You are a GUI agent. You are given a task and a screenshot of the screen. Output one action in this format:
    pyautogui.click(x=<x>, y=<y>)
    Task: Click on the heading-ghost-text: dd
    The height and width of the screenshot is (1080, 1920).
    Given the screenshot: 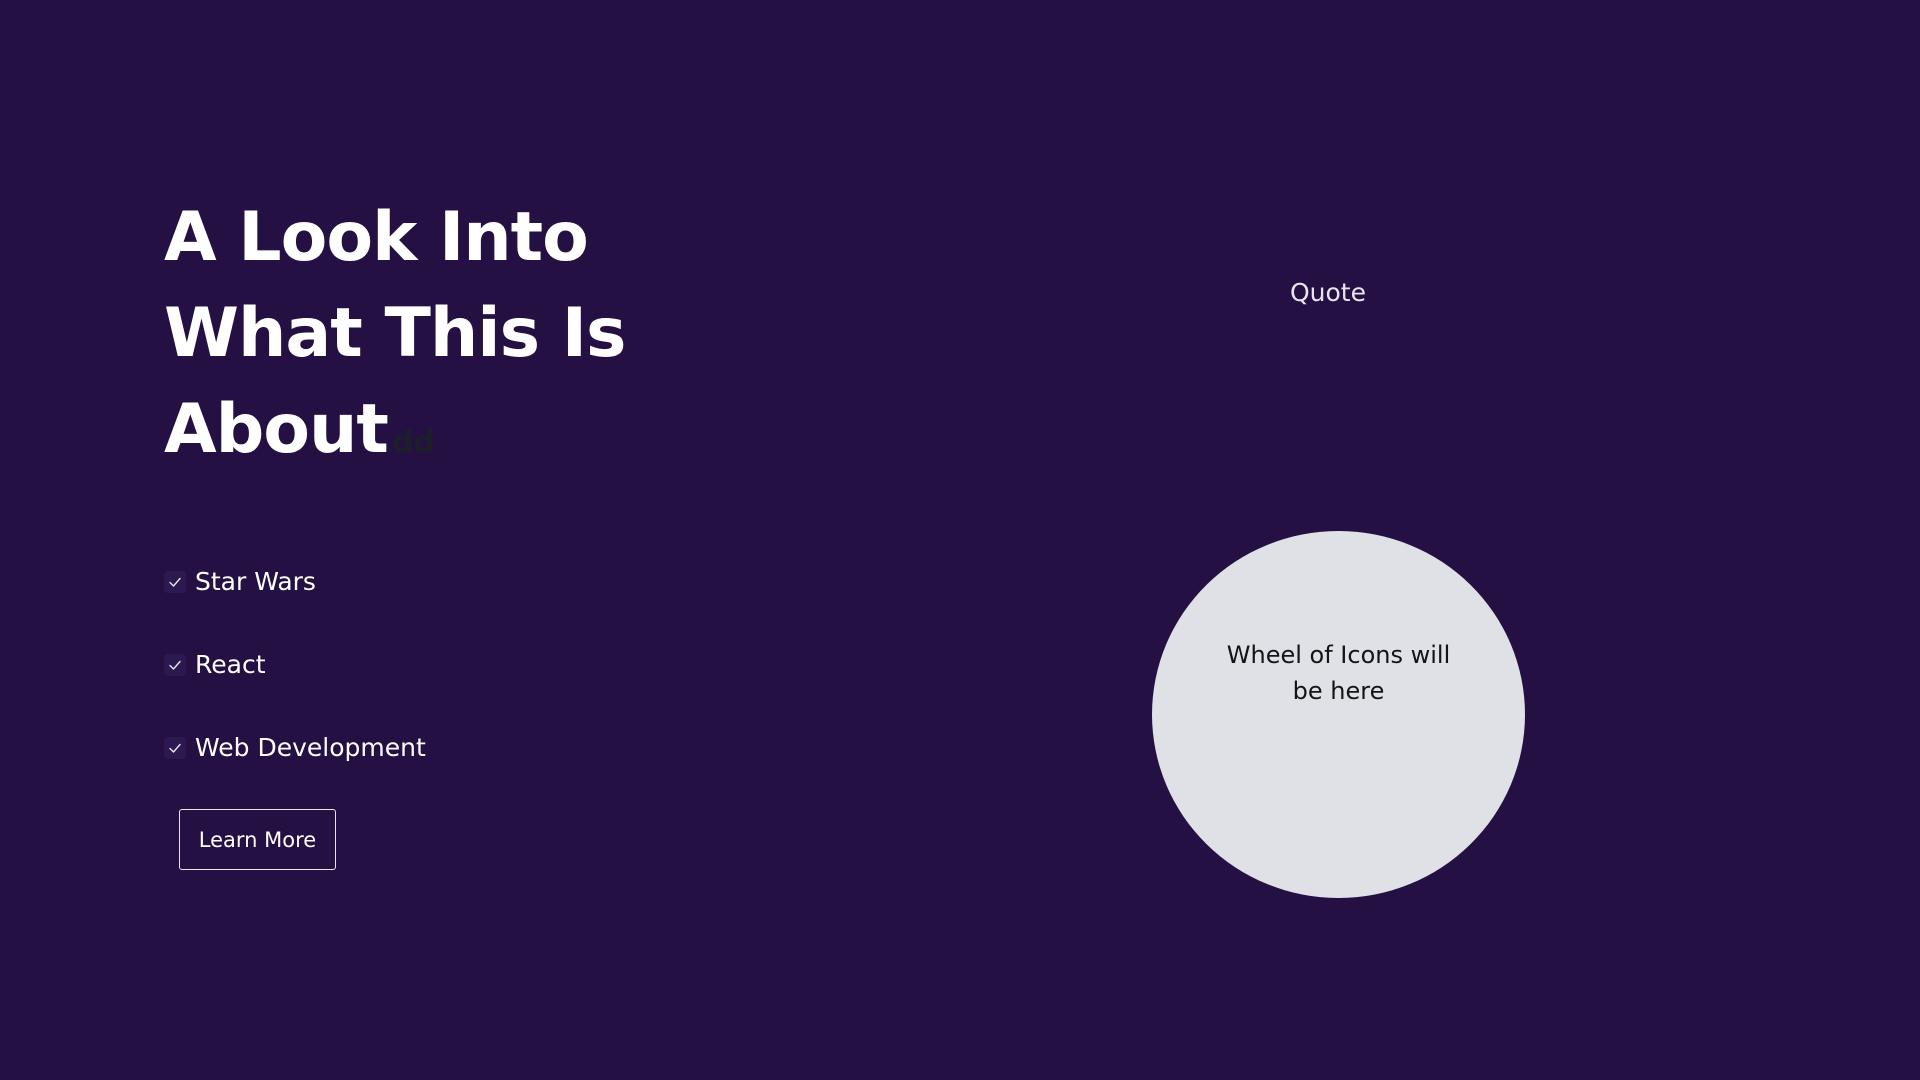 What is the action you would take?
    pyautogui.click(x=413, y=442)
    